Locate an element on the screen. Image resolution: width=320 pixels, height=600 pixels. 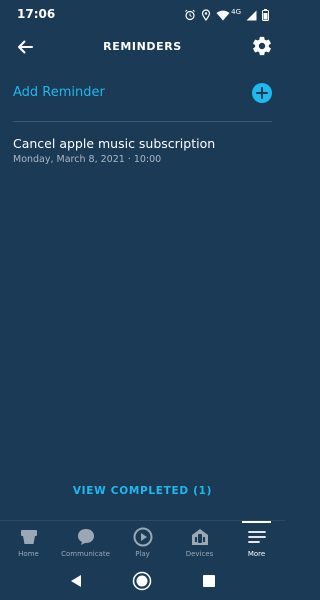
network-type: 4G is located at coordinates (236, 12).